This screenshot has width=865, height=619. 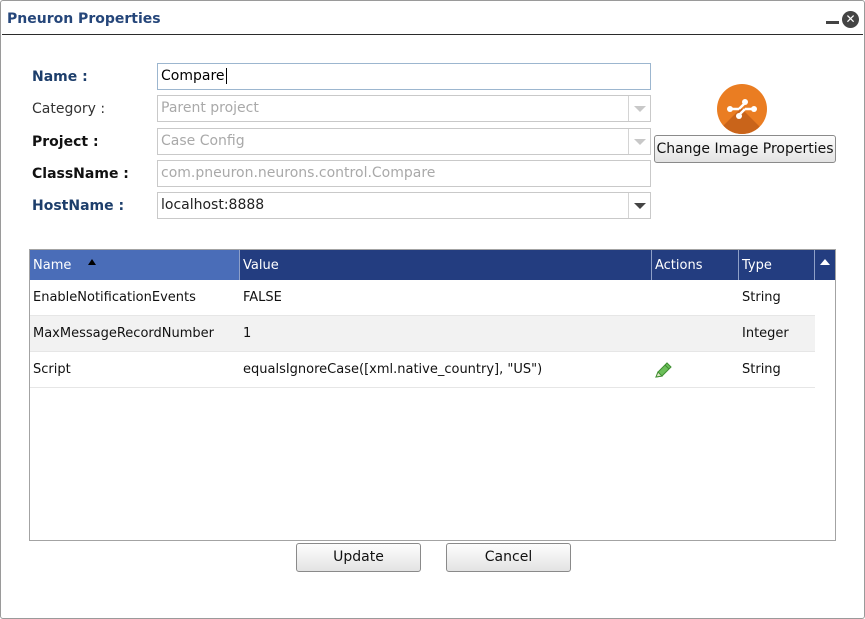 I want to click on update-button: Update, so click(x=358, y=557).